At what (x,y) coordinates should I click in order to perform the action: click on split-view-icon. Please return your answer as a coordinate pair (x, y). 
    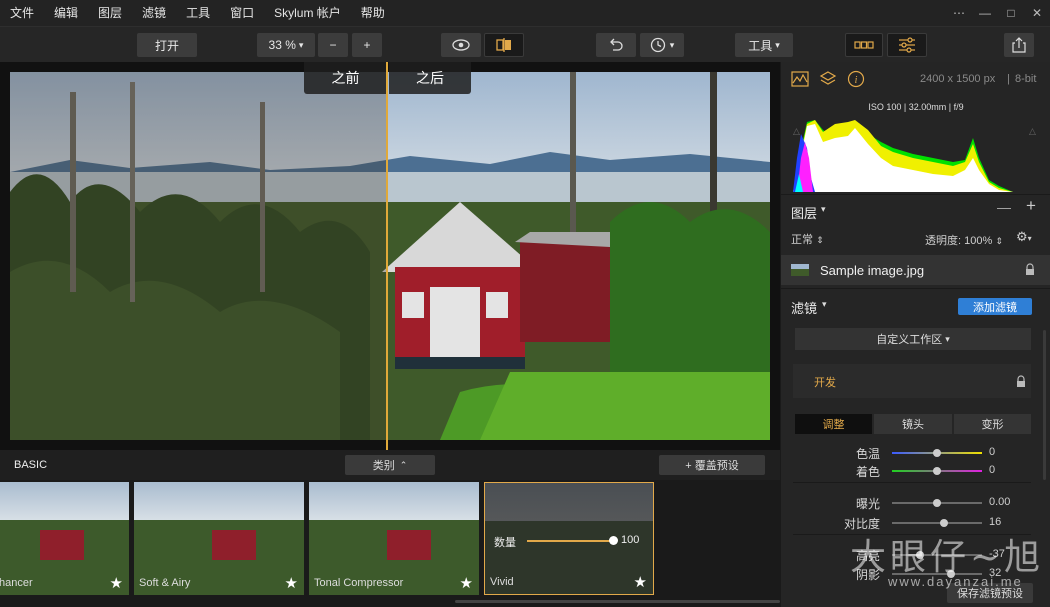
    Looking at the image, I should click on (503, 45).